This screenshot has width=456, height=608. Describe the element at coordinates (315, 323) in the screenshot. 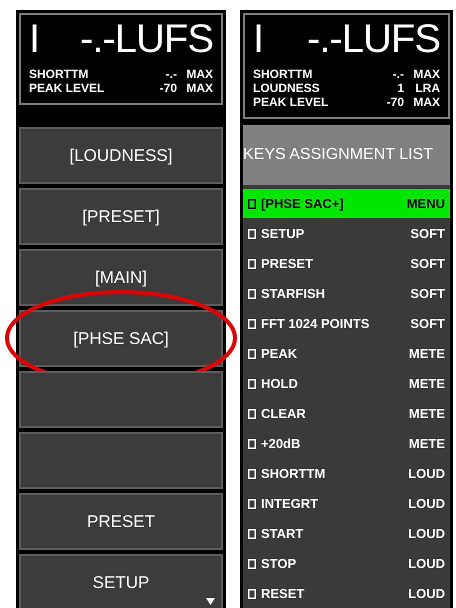

I see `key-label: FFT 1024 POINTS` at that location.